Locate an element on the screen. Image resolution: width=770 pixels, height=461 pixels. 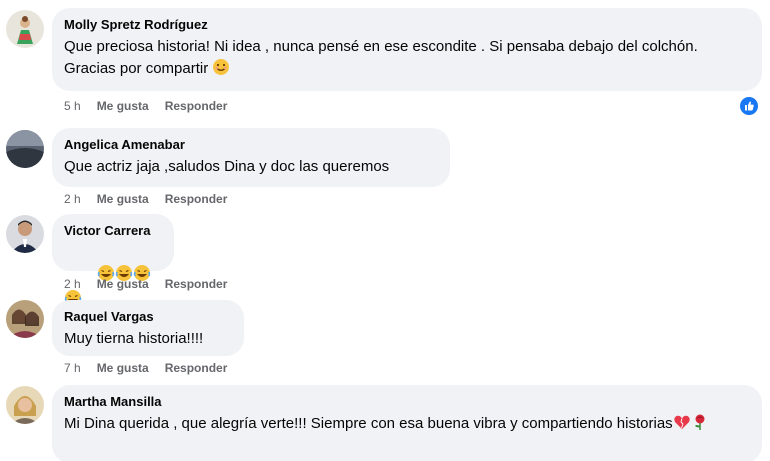
comment-time: 7 h is located at coordinates (72, 368).